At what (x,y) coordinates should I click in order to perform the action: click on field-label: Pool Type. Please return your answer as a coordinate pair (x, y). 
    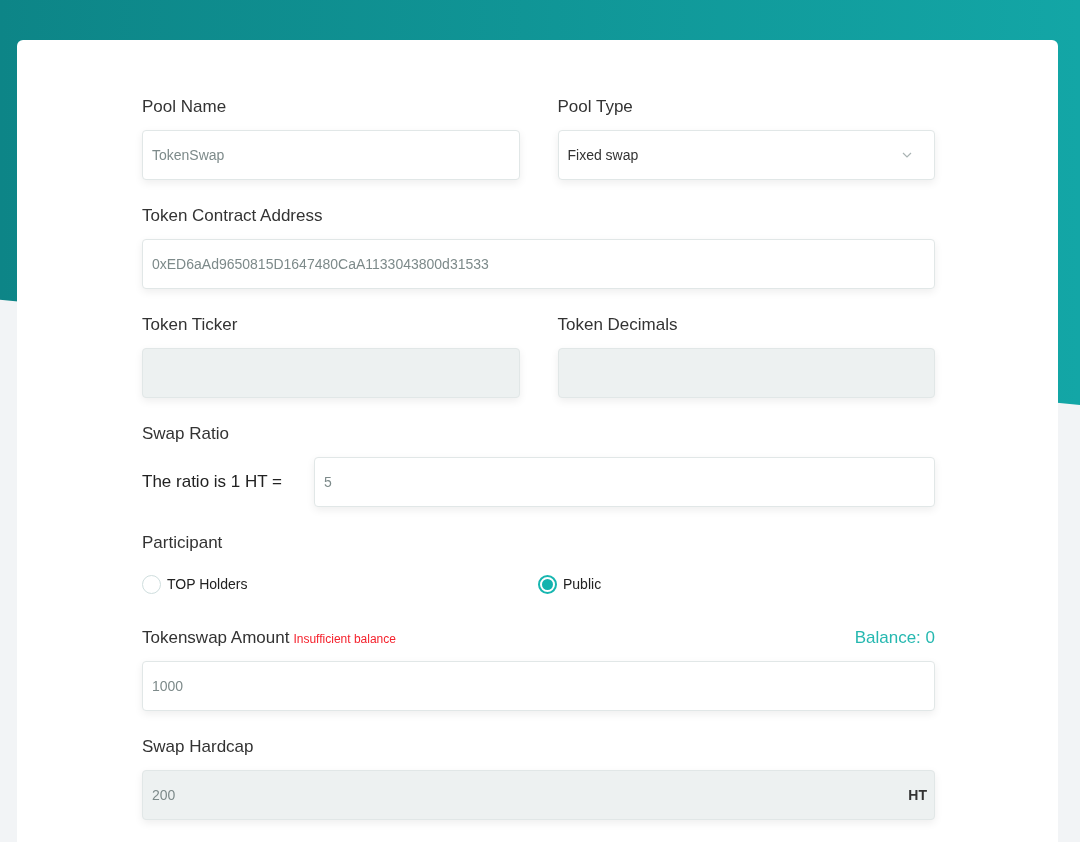
    Looking at the image, I should click on (595, 107).